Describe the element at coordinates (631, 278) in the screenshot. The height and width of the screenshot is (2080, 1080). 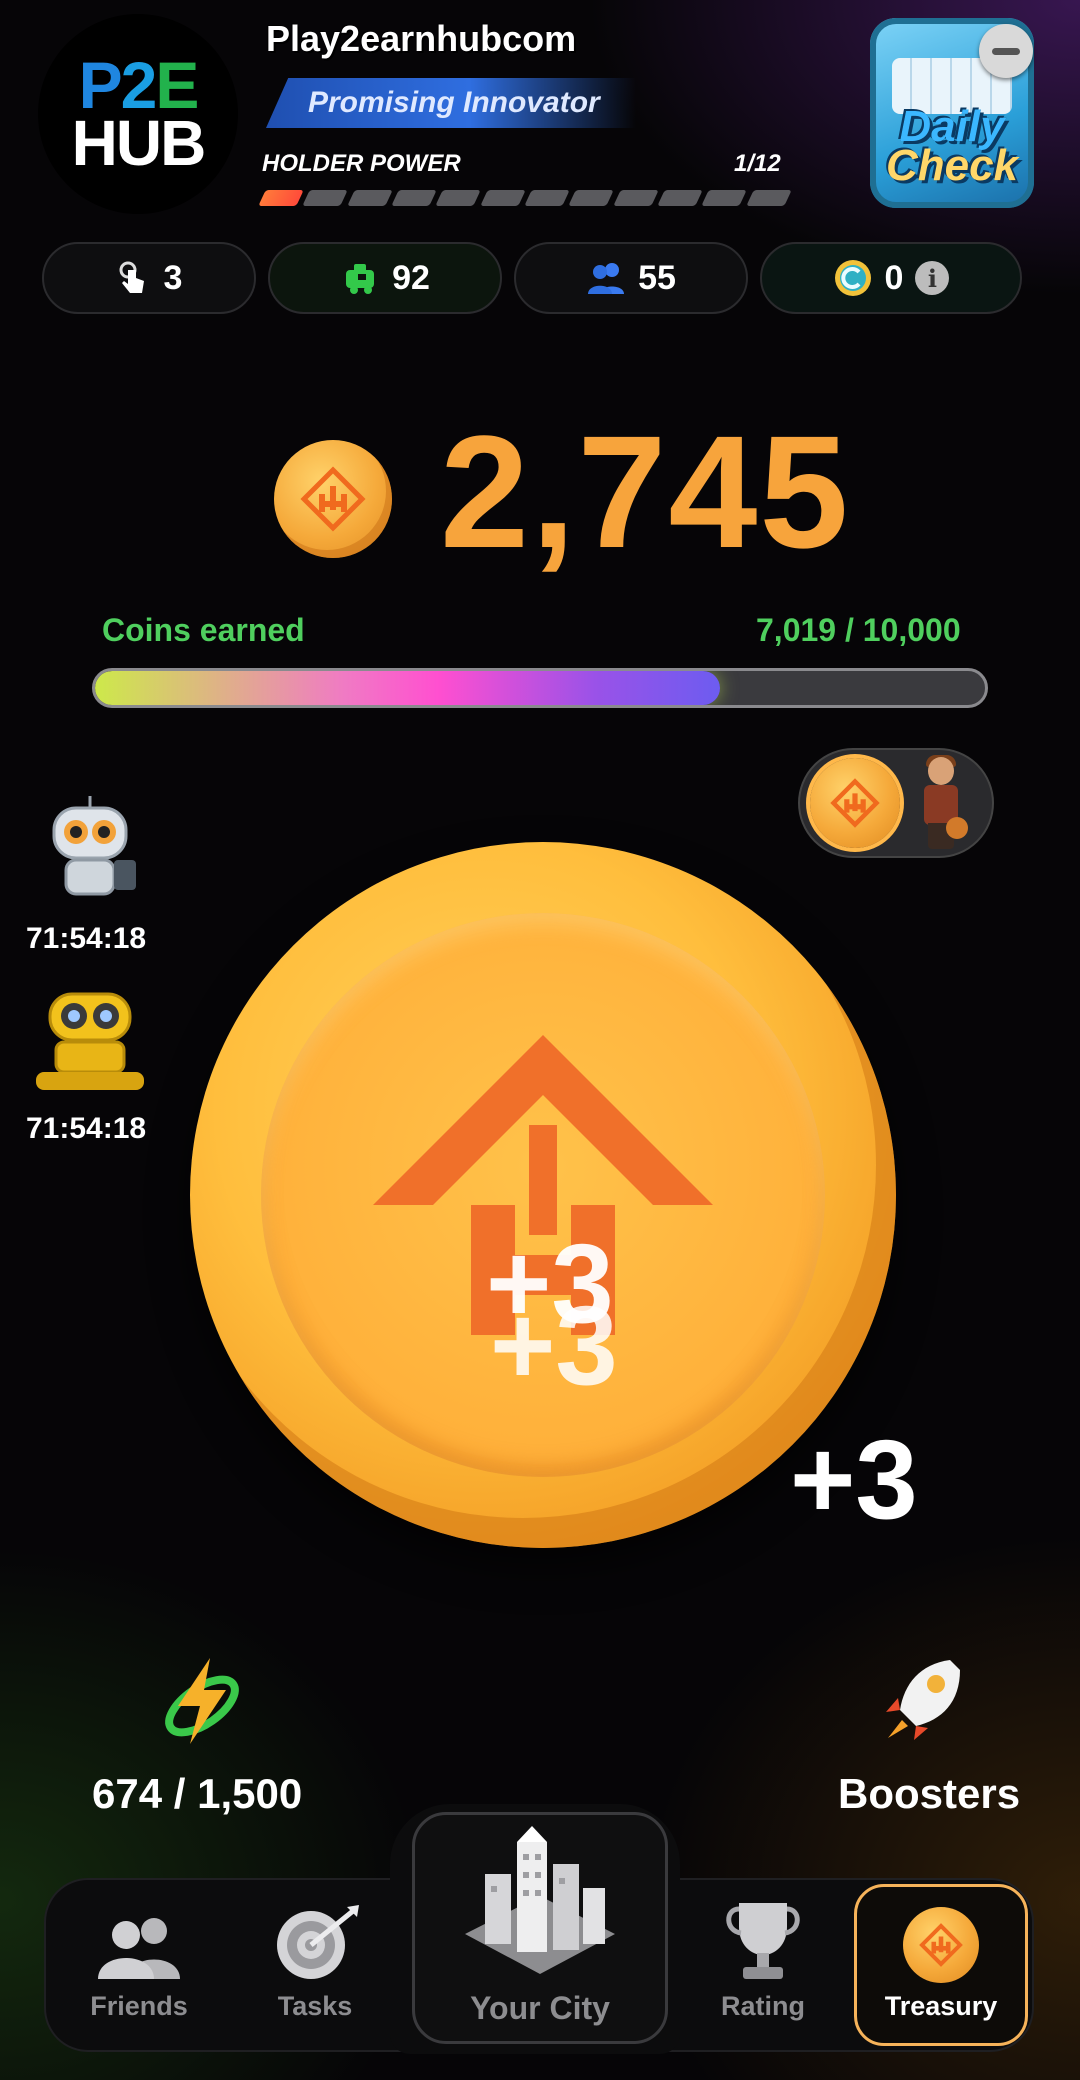
I see `friends-stat: 55` at that location.